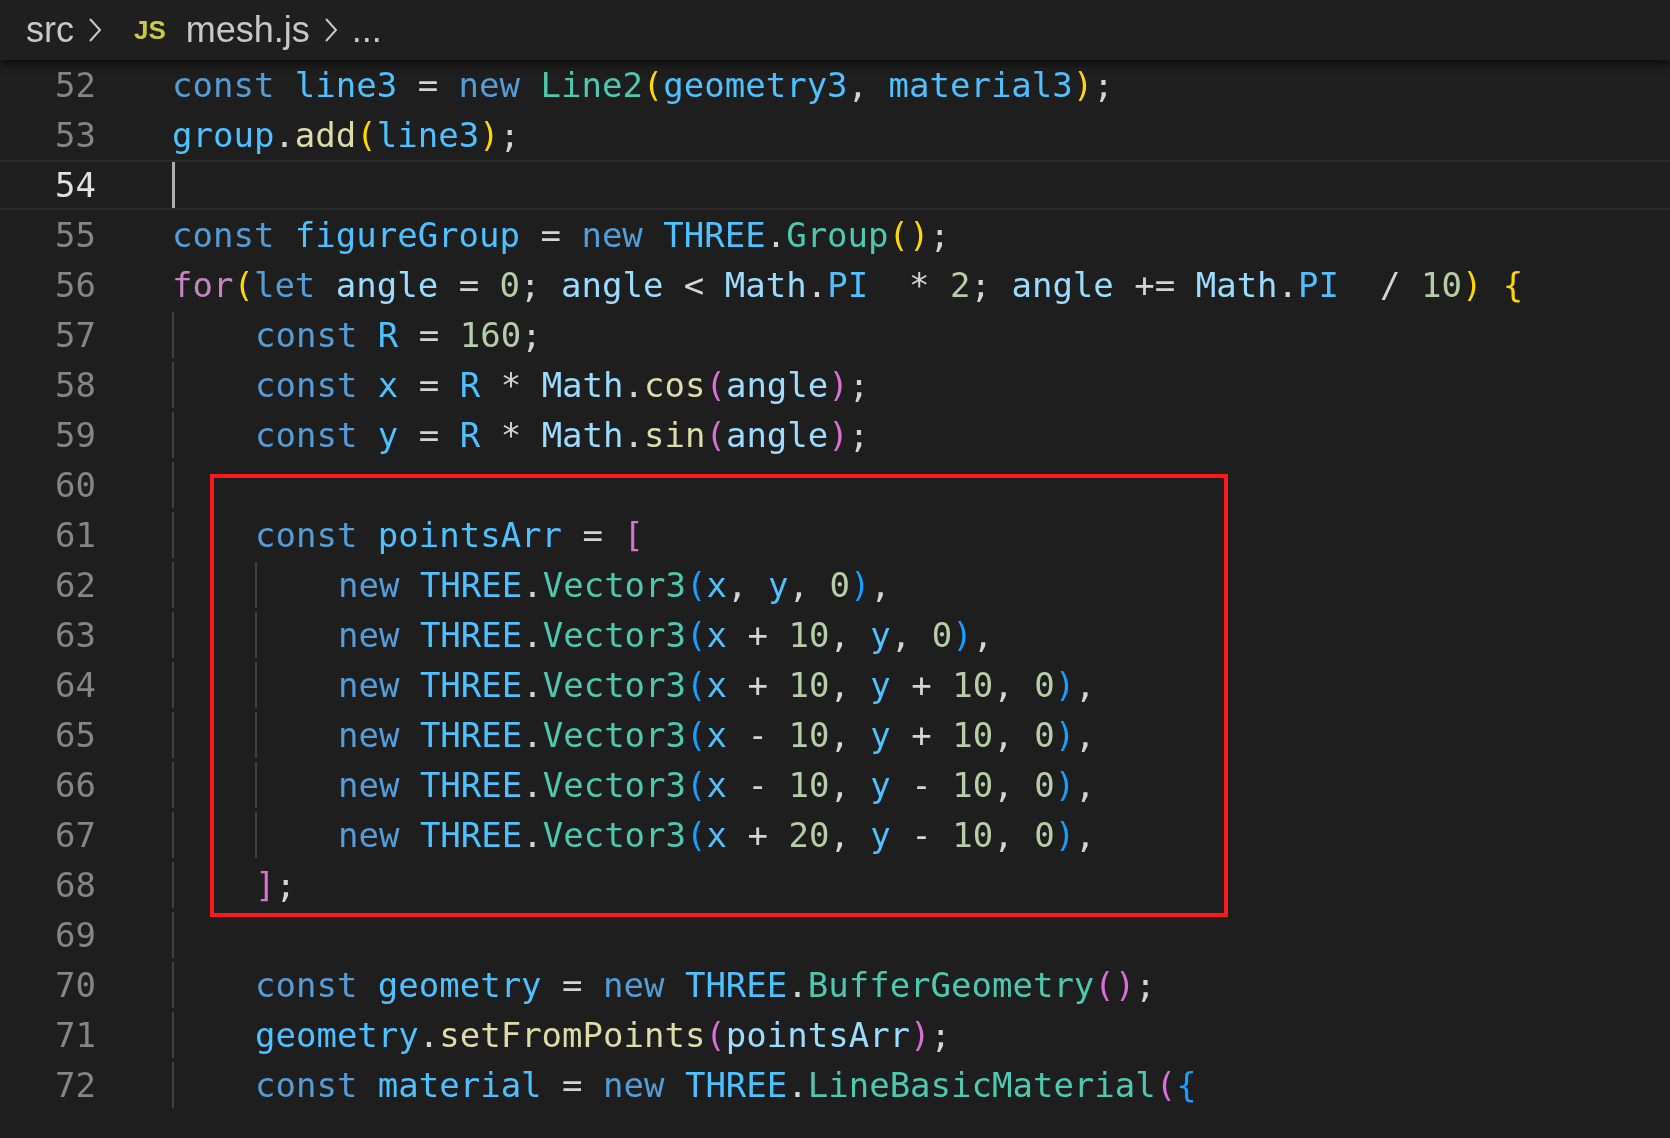 This screenshot has width=1670, height=1138. What do you see at coordinates (398, 335) in the screenshot?
I see `code-line: const R = 160;` at bounding box center [398, 335].